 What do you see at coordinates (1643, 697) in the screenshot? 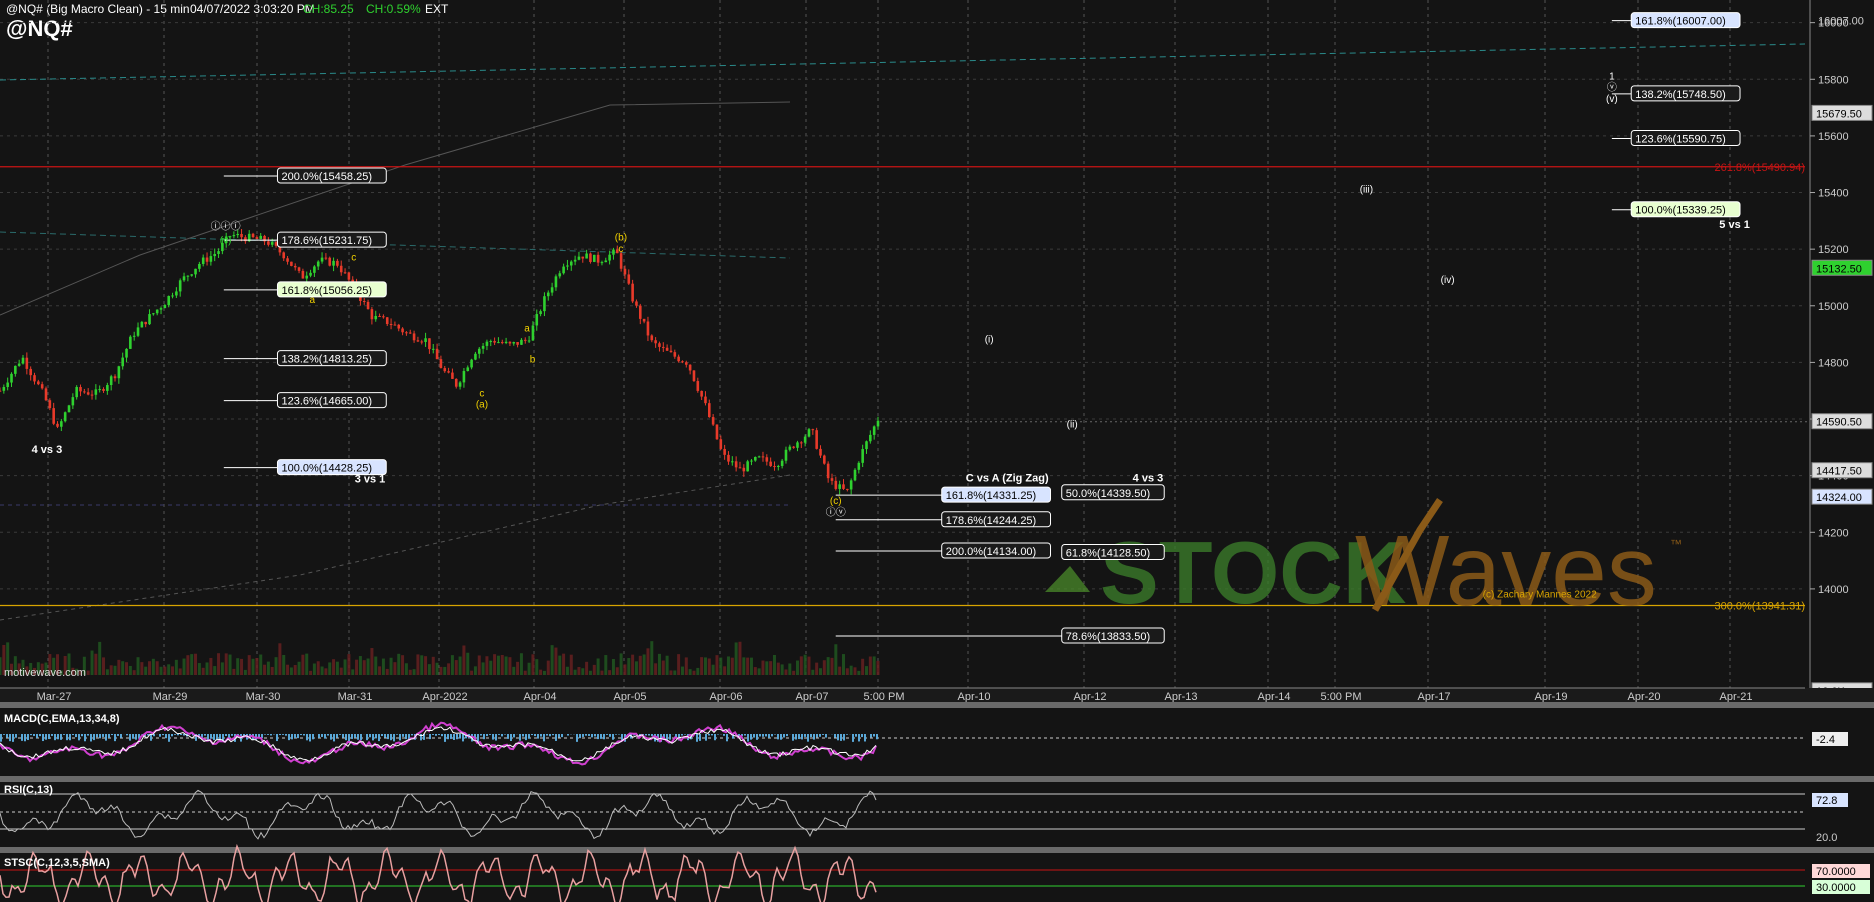
I see `time-axis-label: Apr-20` at bounding box center [1643, 697].